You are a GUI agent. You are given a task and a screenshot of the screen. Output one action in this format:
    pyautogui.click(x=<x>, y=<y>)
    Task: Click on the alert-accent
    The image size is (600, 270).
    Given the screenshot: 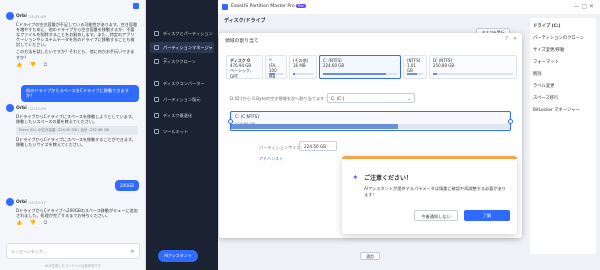 What is the action you would take?
    pyautogui.click(x=429, y=157)
    